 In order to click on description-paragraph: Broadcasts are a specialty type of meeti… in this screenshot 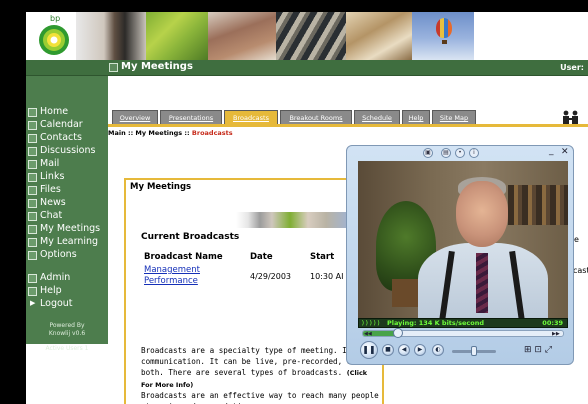, I will do `click(254, 367)`.